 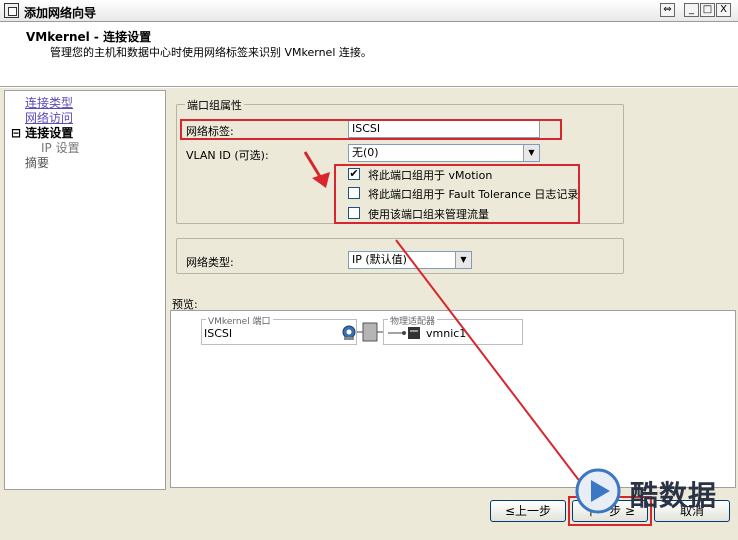 I want to click on watermark: 酷数据, so click(x=649, y=491).